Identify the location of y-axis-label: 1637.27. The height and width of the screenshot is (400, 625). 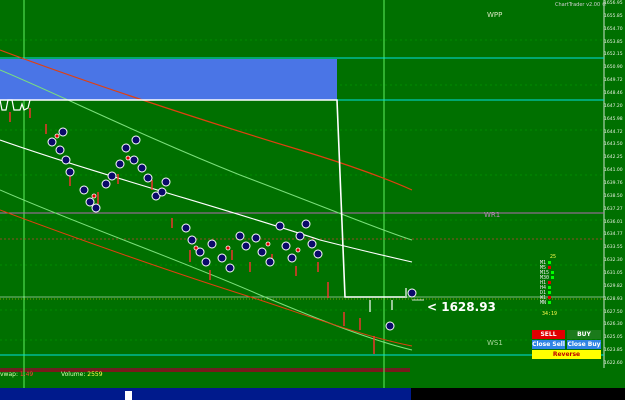
(613, 209).